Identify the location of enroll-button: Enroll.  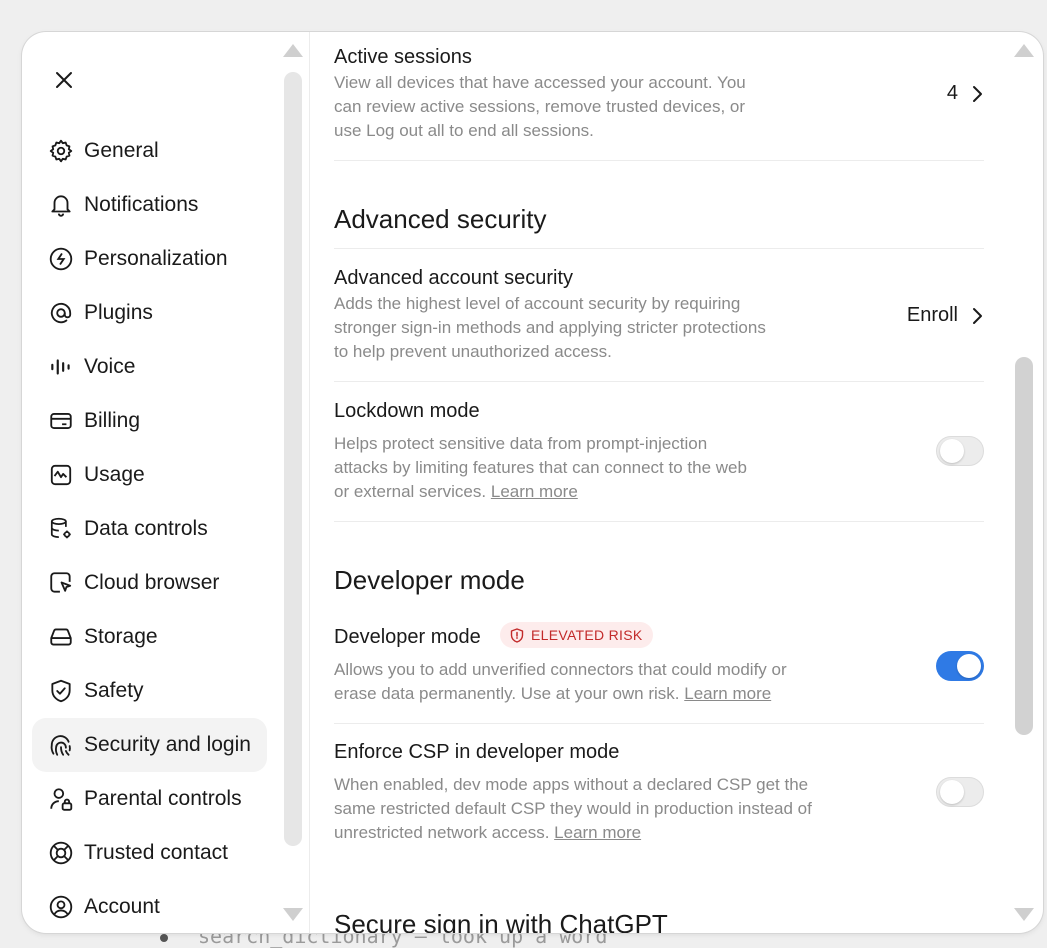
(945, 315).